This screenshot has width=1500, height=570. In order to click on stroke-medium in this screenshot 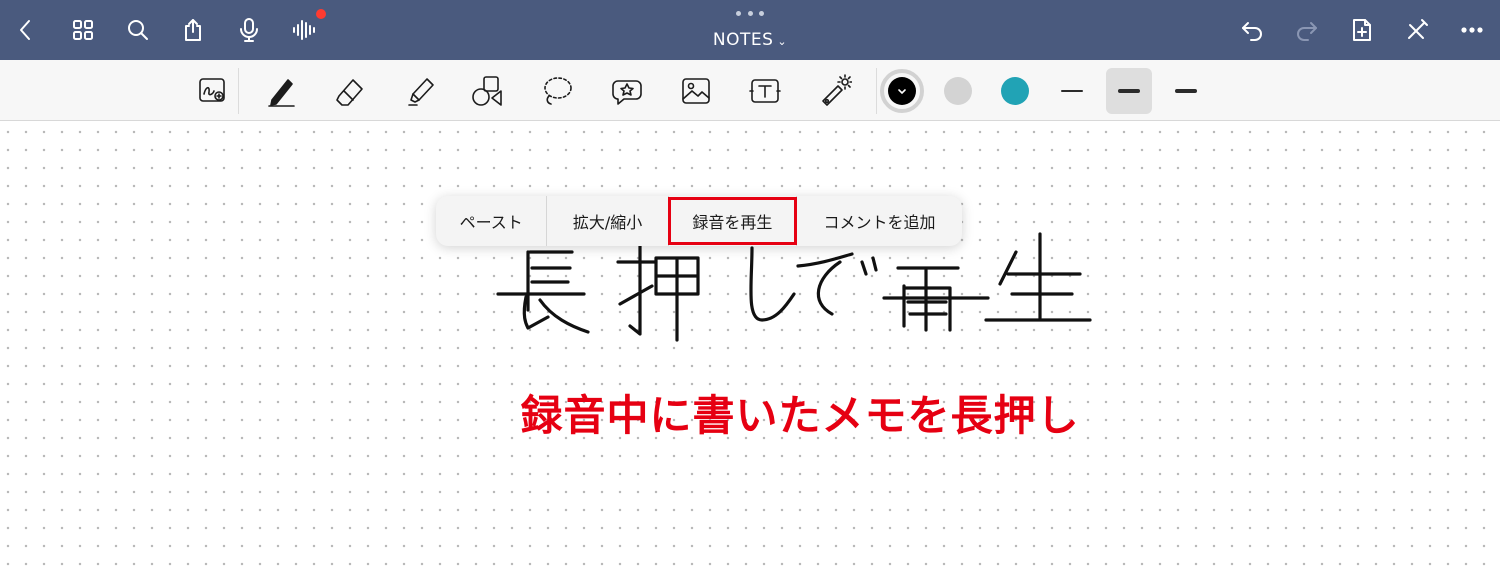, I will do `click(1129, 91)`.